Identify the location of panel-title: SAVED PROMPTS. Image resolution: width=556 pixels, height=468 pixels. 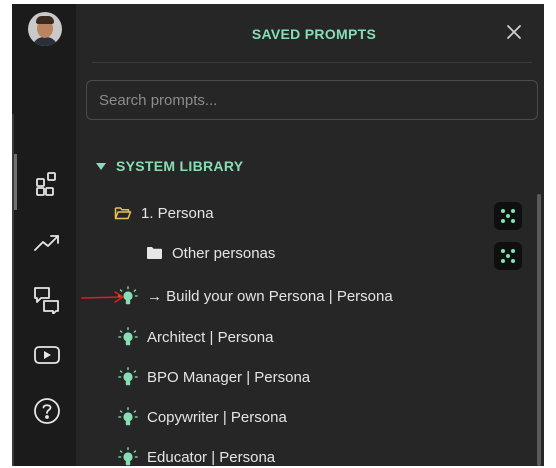
(314, 34).